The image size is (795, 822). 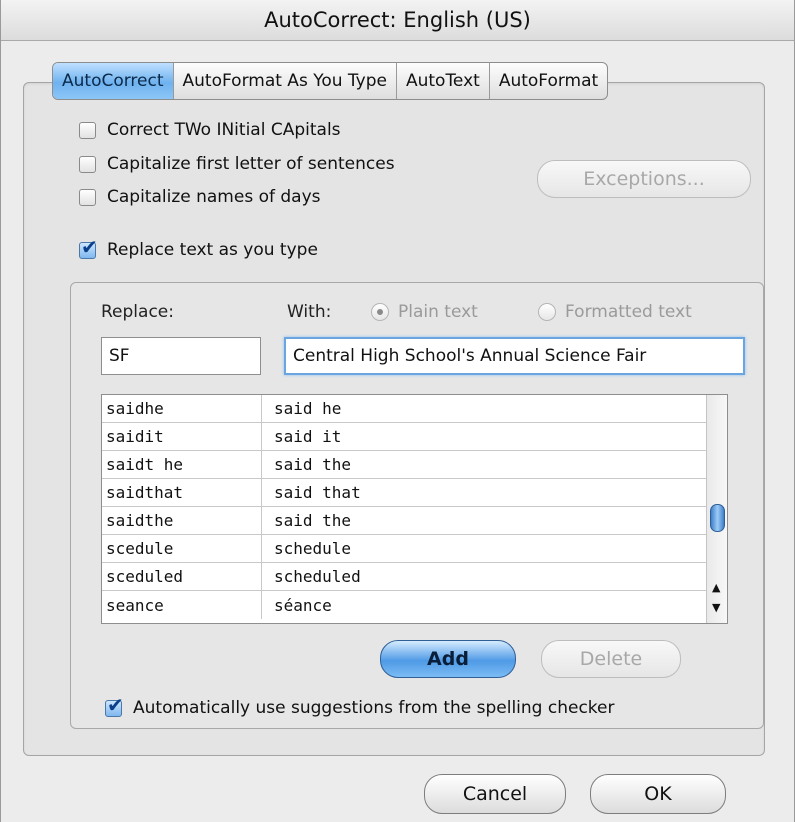 What do you see at coordinates (182, 492) in the screenshot?
I see `replace-cell: saidthat` at bounding box center [182, 492].